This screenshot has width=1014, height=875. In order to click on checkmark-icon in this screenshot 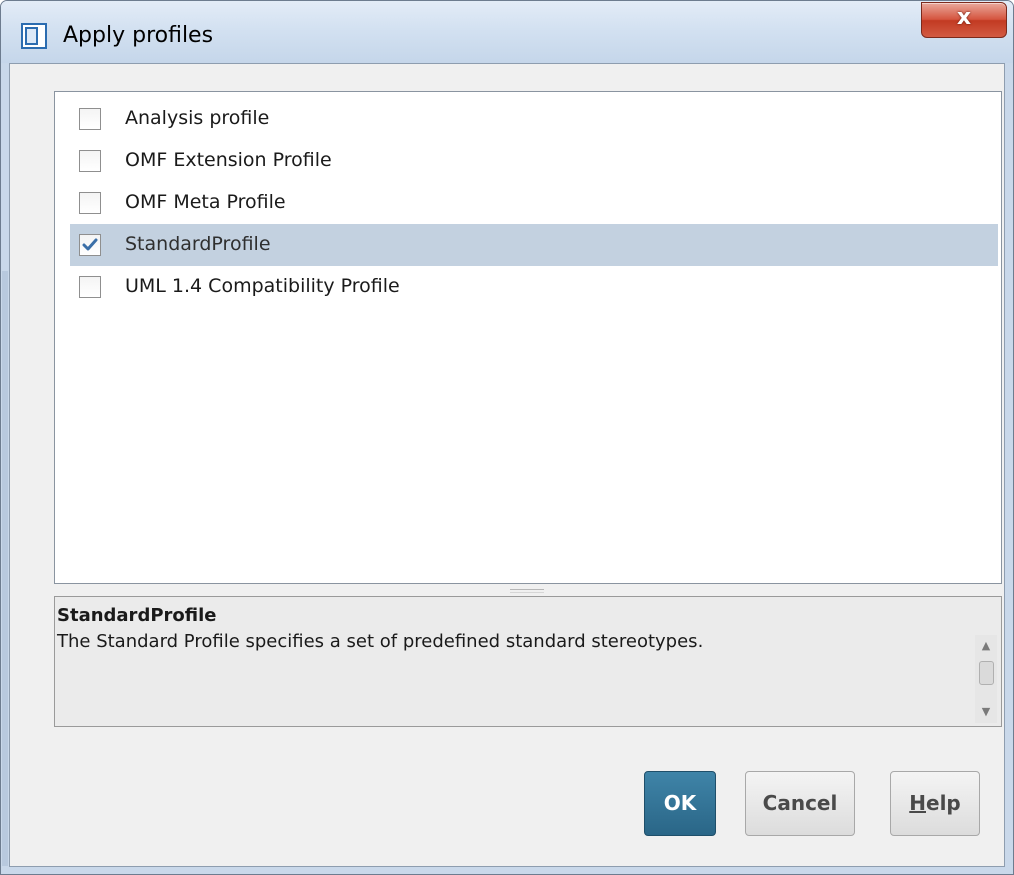, I will do `click(90, 244)`.